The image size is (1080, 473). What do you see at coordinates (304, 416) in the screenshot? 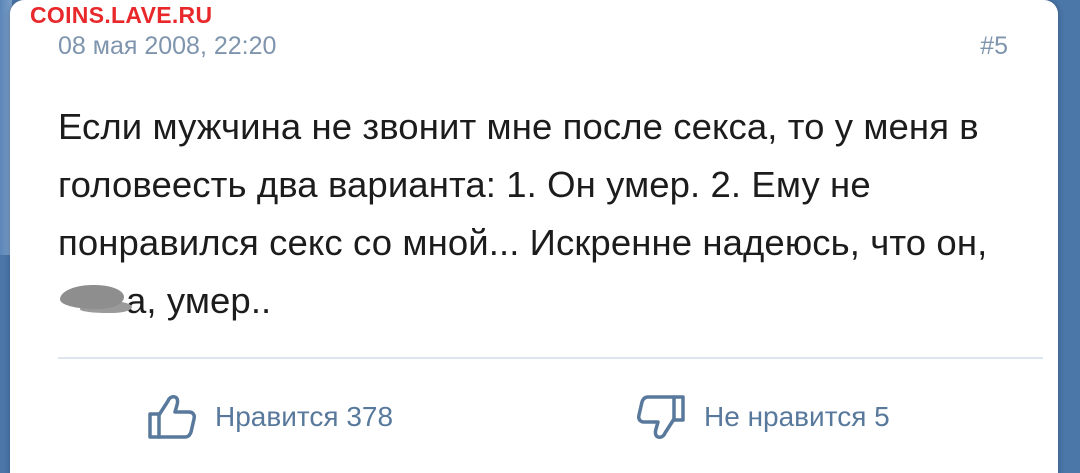
I see `like-count-label: Нравится 378` at bounding box center [304, 416].